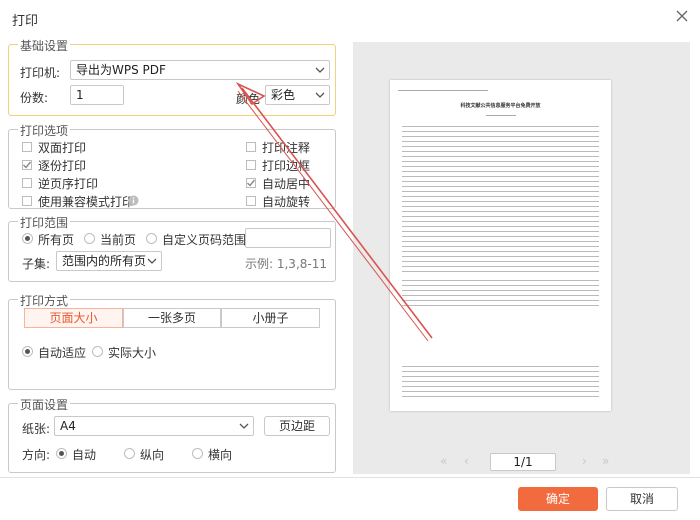  I want to click on orientation-landscape-radio, so click(197, 453).